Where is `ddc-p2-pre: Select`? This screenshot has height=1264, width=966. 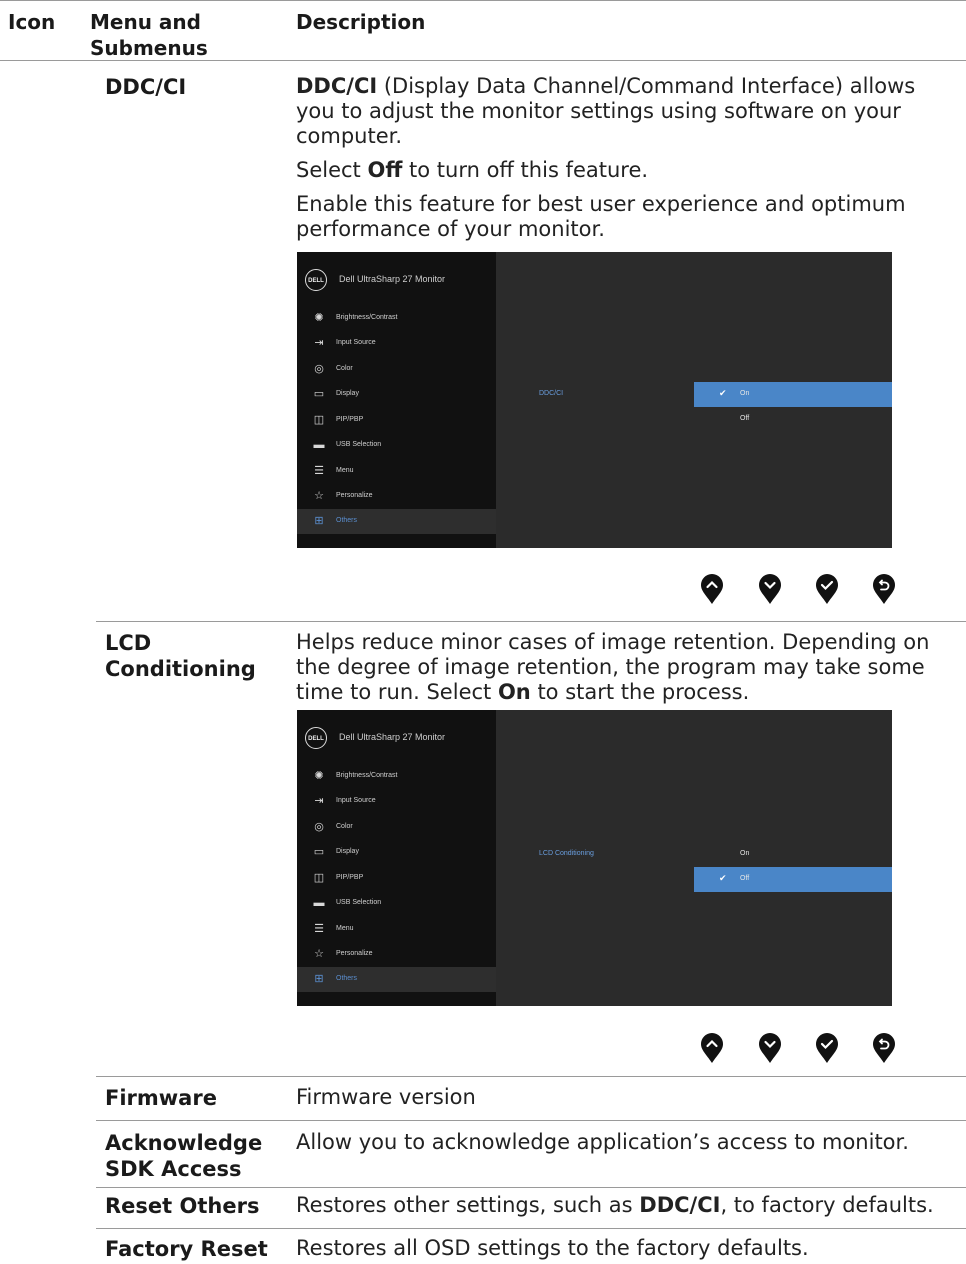 ddc-p2-pre: Select is located at coordinates (332, 170).